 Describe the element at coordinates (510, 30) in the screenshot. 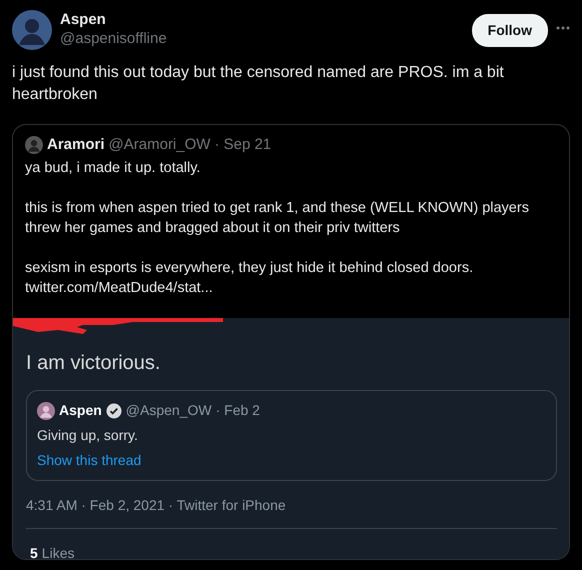

I see `follow-button: Follow` at that location.